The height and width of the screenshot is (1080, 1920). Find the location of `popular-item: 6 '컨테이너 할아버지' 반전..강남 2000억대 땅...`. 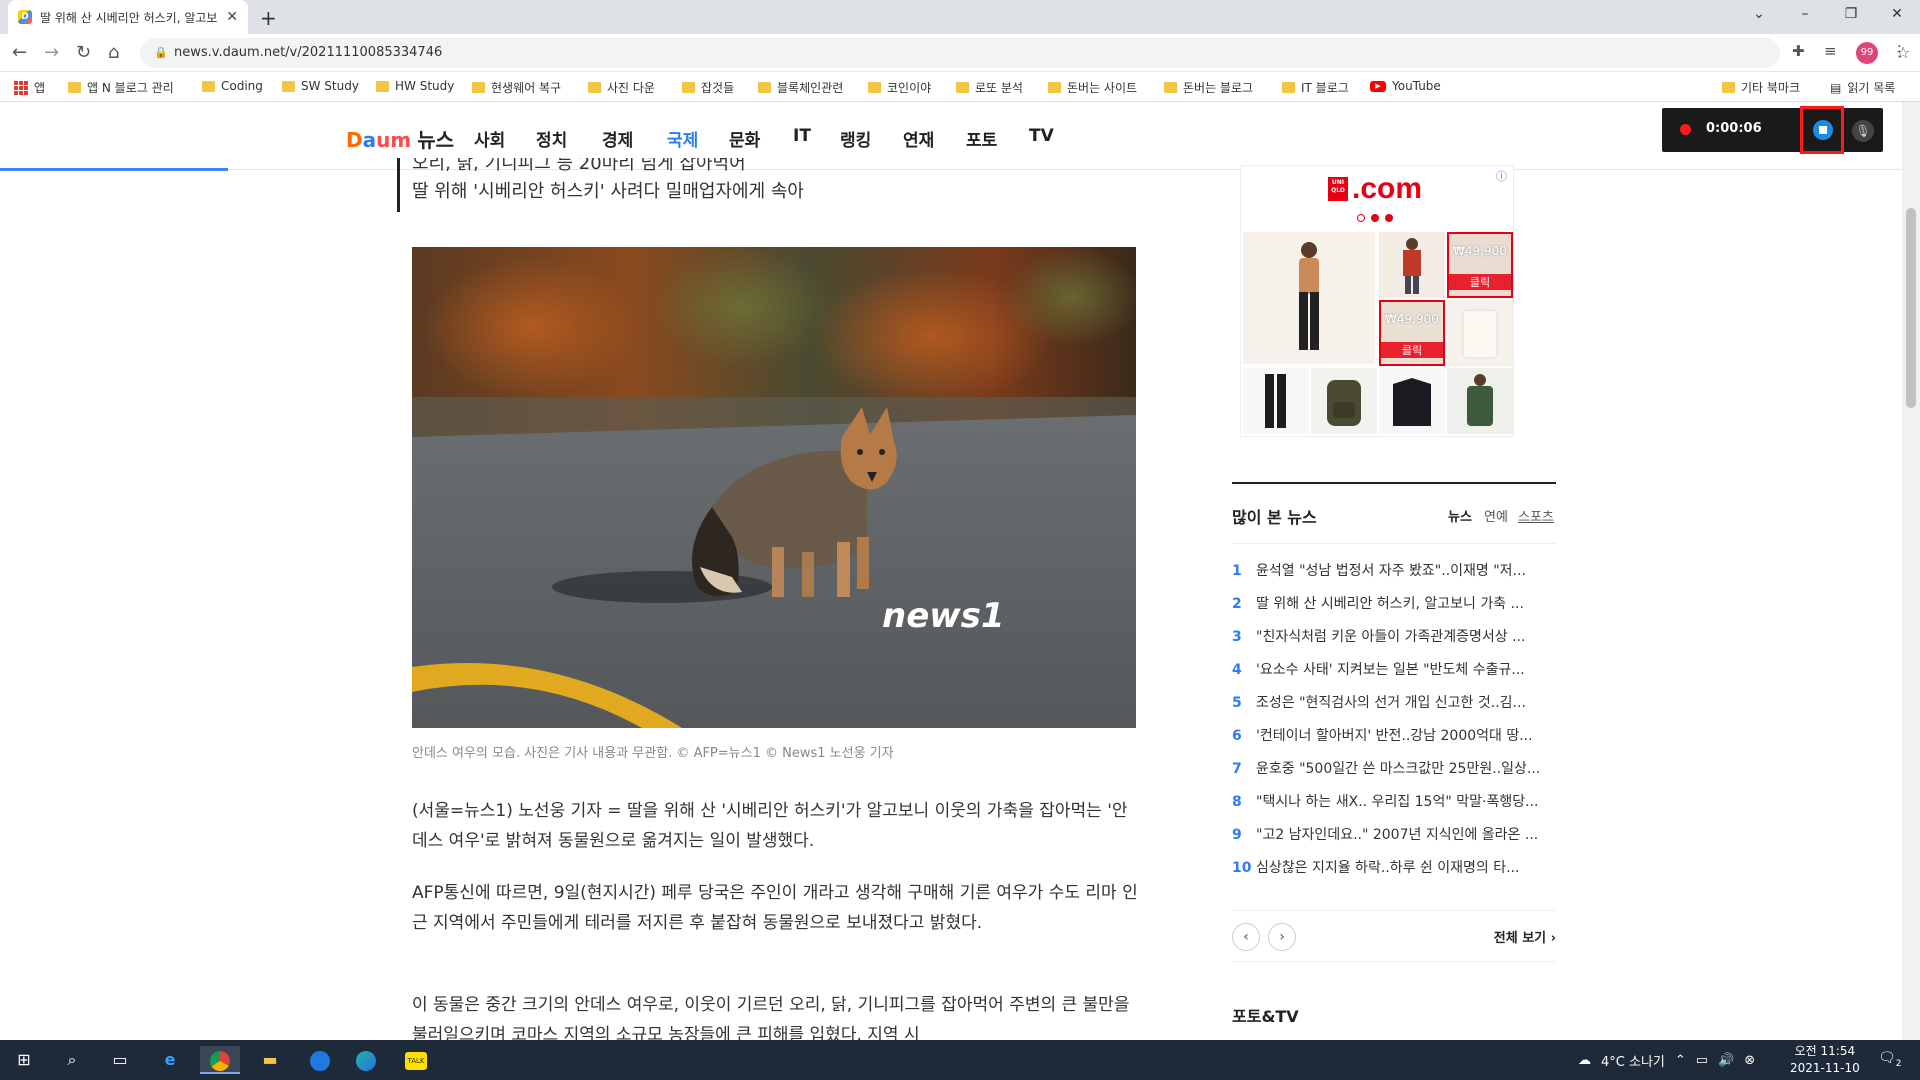

popular-item: 6 '컨테이너 할아버지' 반전..강남 2000억대 땅... is located at coordinates (1394, 741).